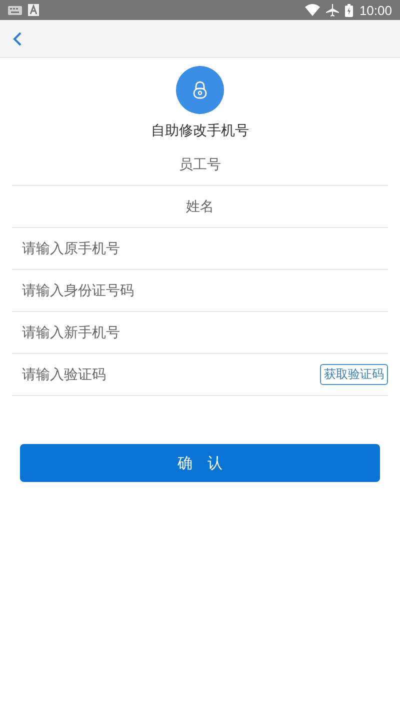  What do you see at coordinates (200, 333) in the screenshot?
I see `input-field: 请输入新手机号` at bounding box center [200, 333].